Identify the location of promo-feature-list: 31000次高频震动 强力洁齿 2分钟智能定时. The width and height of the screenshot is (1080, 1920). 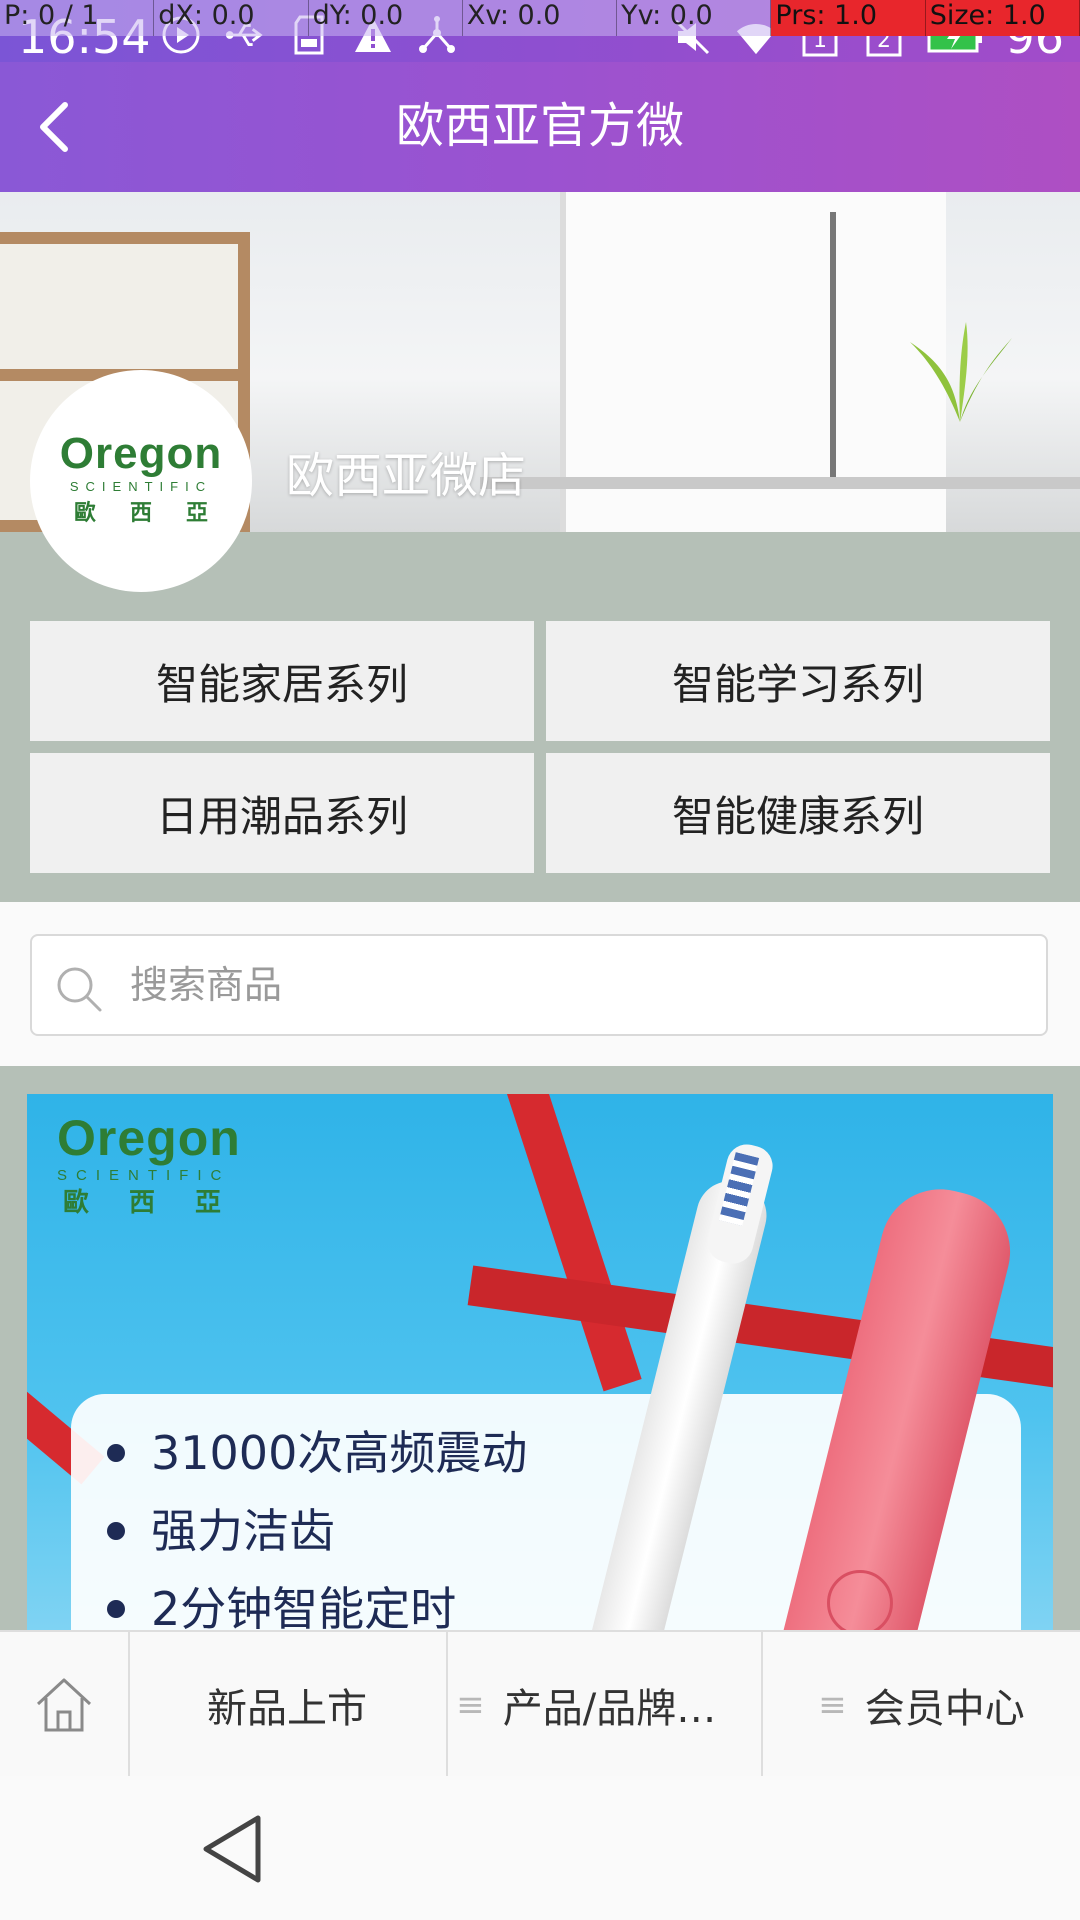
(317, 1522).